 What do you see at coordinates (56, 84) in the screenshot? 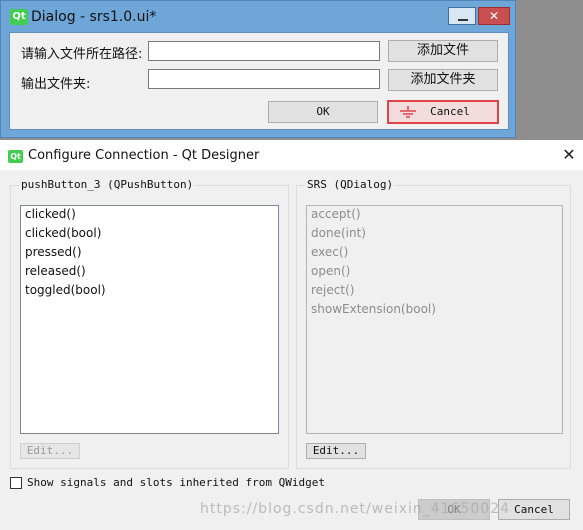
I see `output-label: 输出文件夹:` at bounding box center [56, 84].